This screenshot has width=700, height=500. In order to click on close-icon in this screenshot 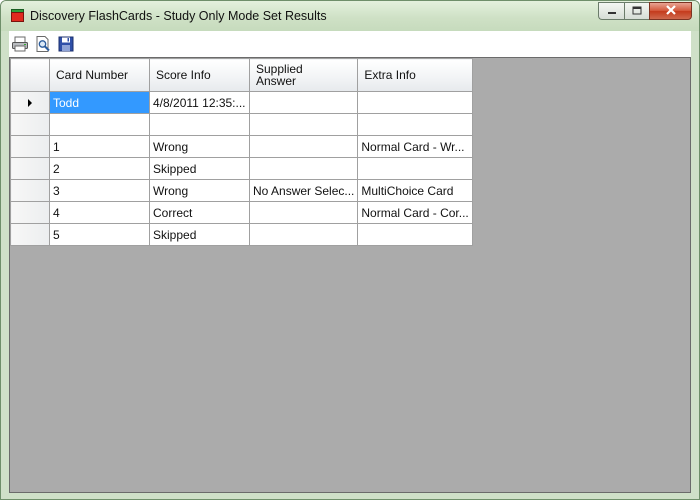, I will do `click(671, 11)`.